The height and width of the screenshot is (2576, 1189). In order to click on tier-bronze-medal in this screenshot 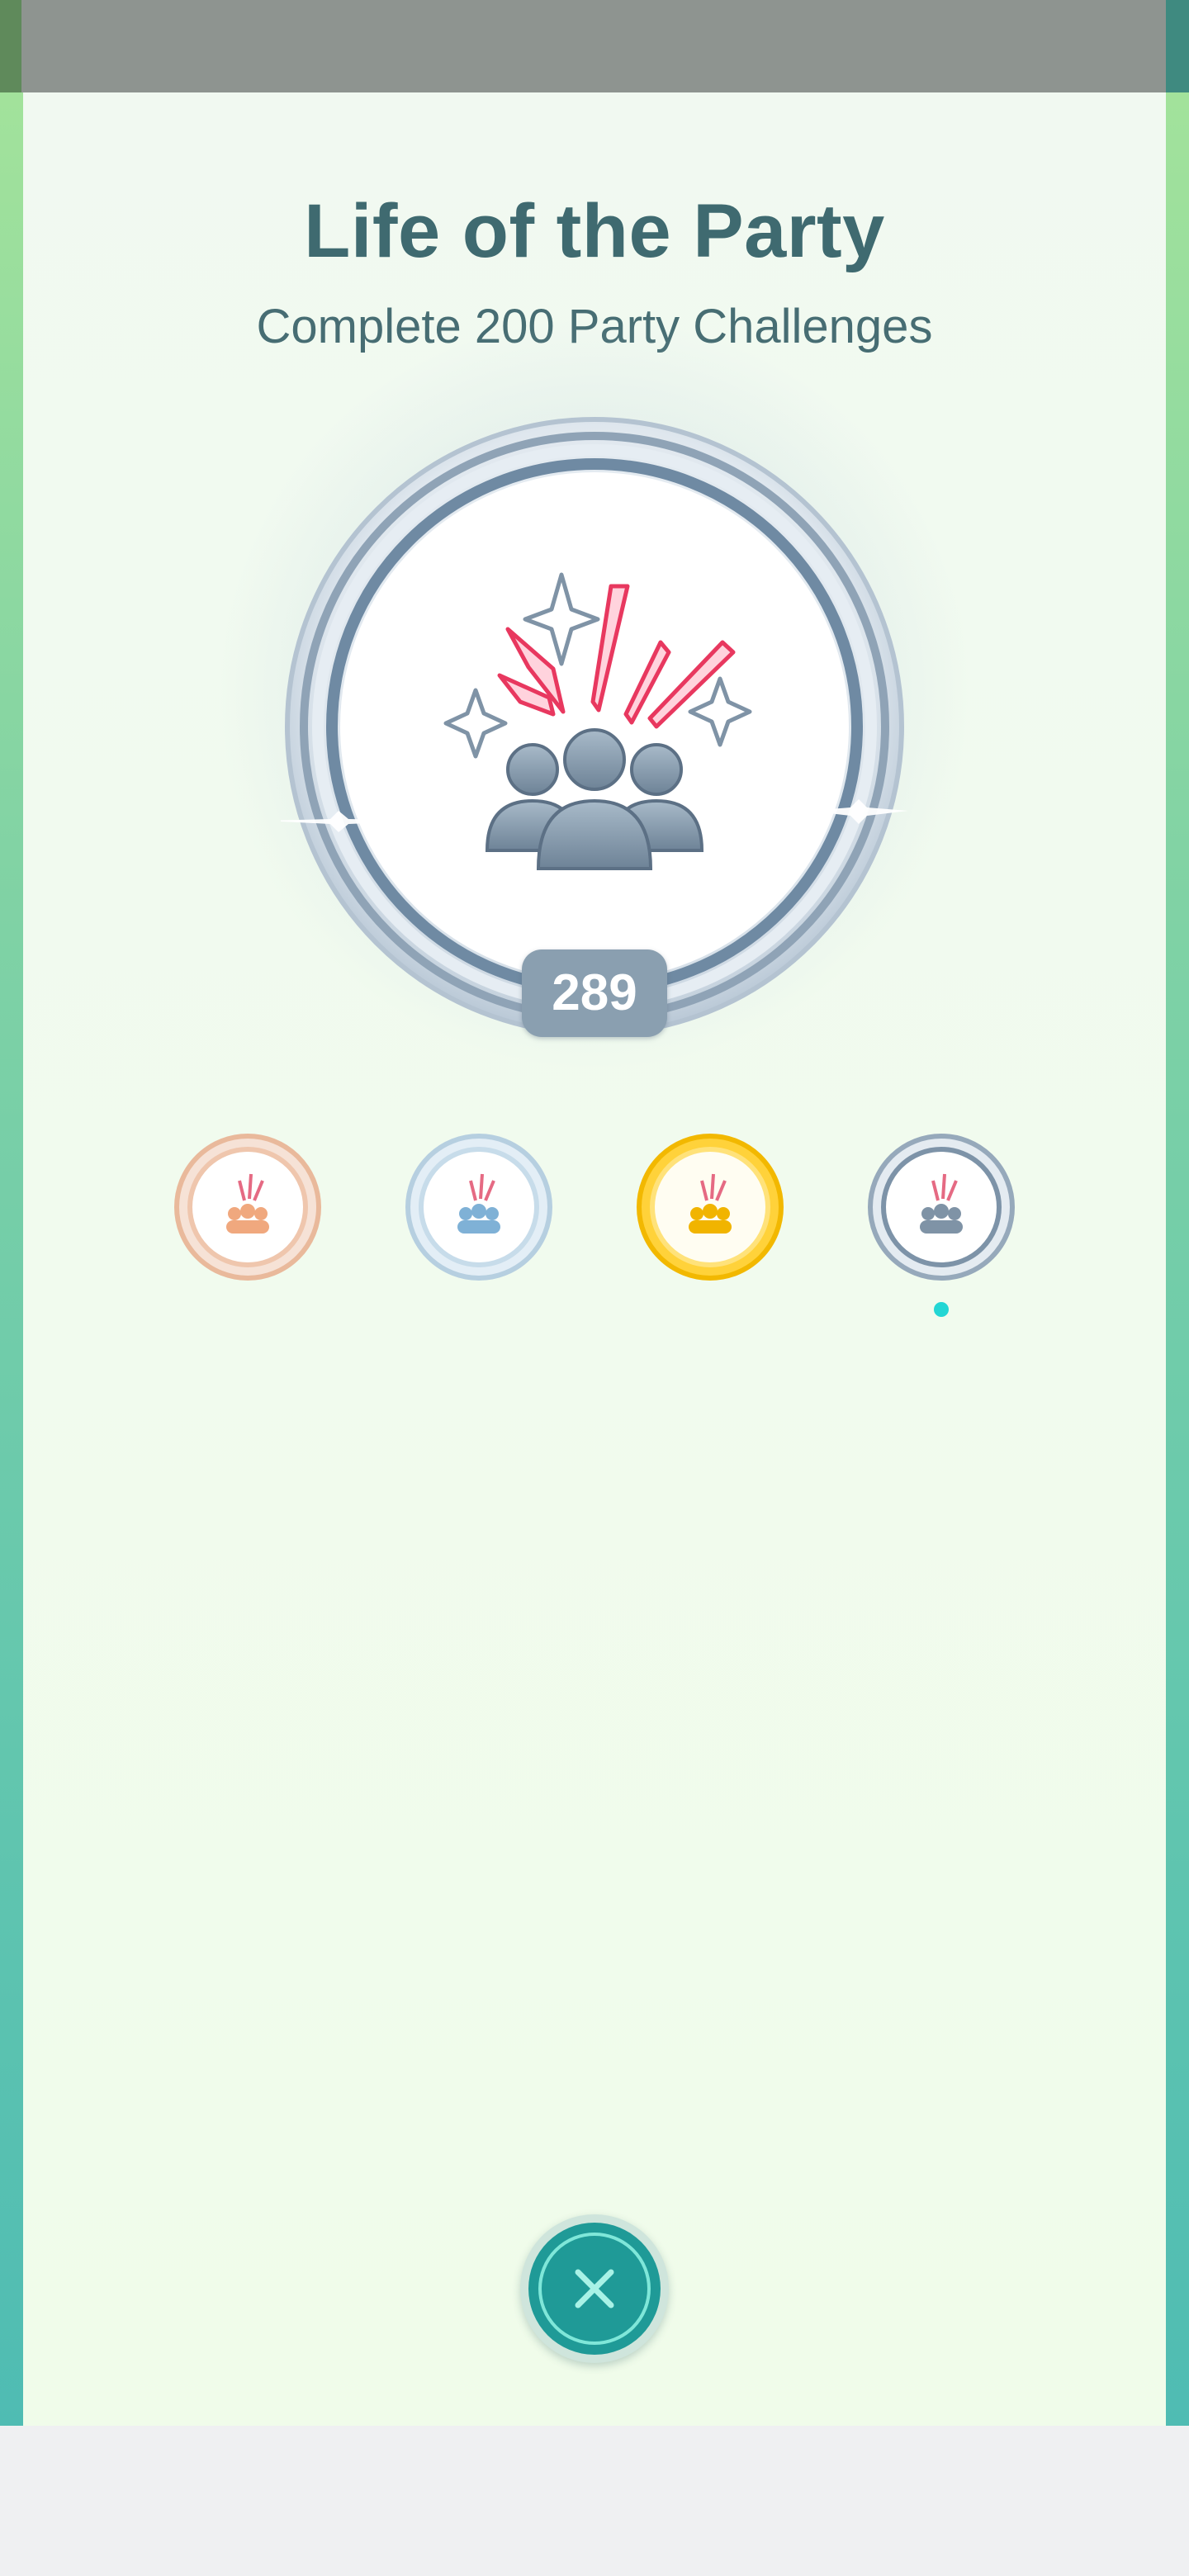, I will do `click(247, 1207)`.